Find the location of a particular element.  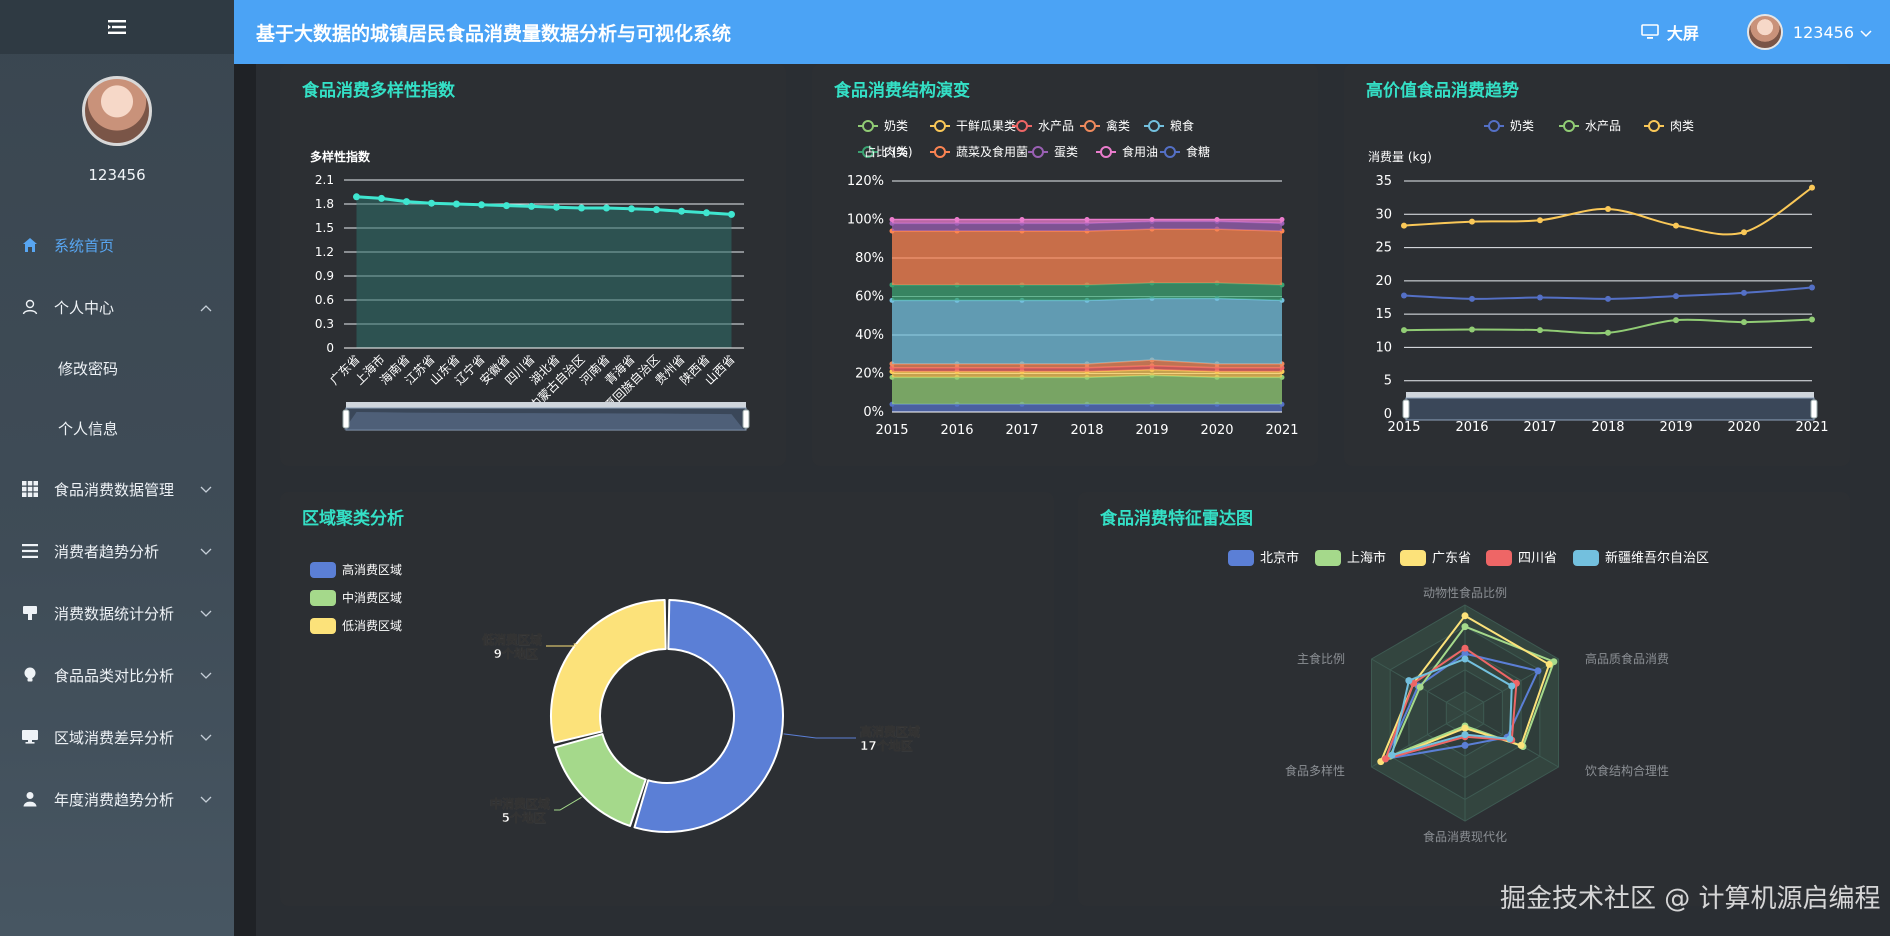

list-icon is located at coordinates (35, 551).